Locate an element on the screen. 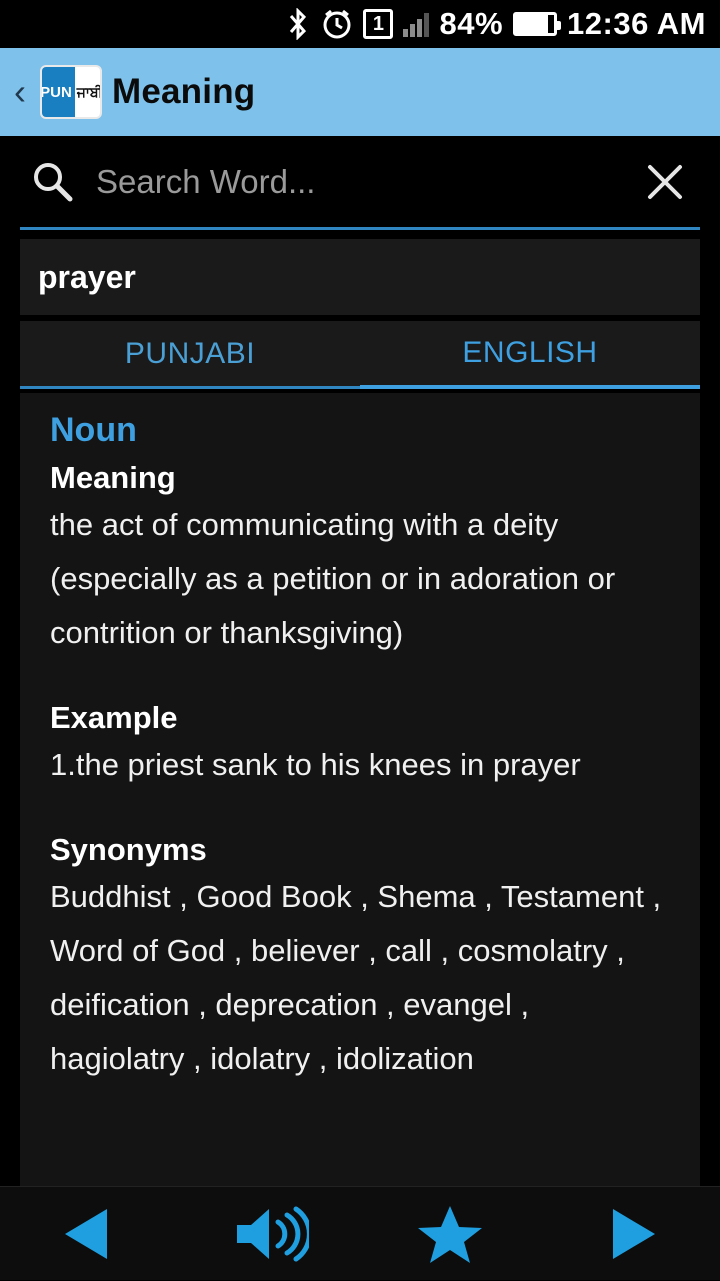  app-bar: ‹ PUN ਜਾਬੀ Meaning is located at coordinates (360, 92).